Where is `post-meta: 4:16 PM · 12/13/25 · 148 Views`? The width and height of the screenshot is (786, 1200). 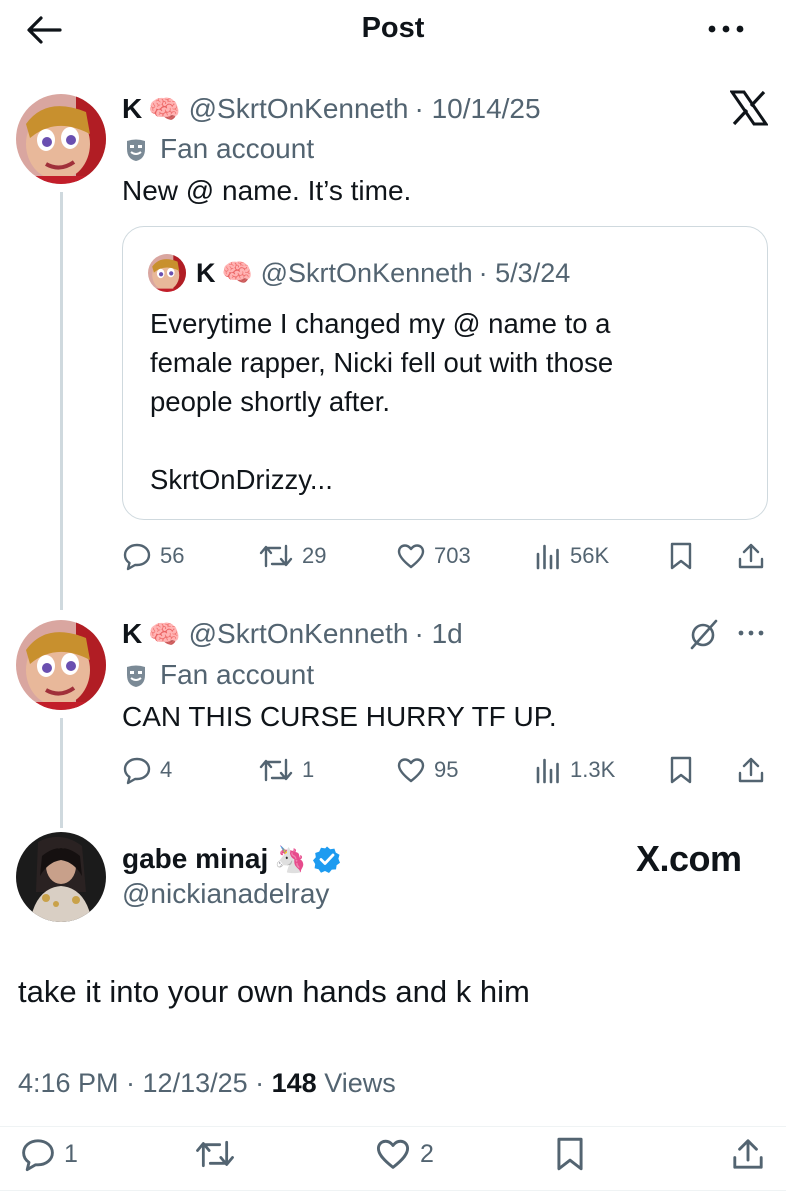 post-meta: 4:16 PM · 12/13/25 · 148 Views is located at coordinates (207, 1083).